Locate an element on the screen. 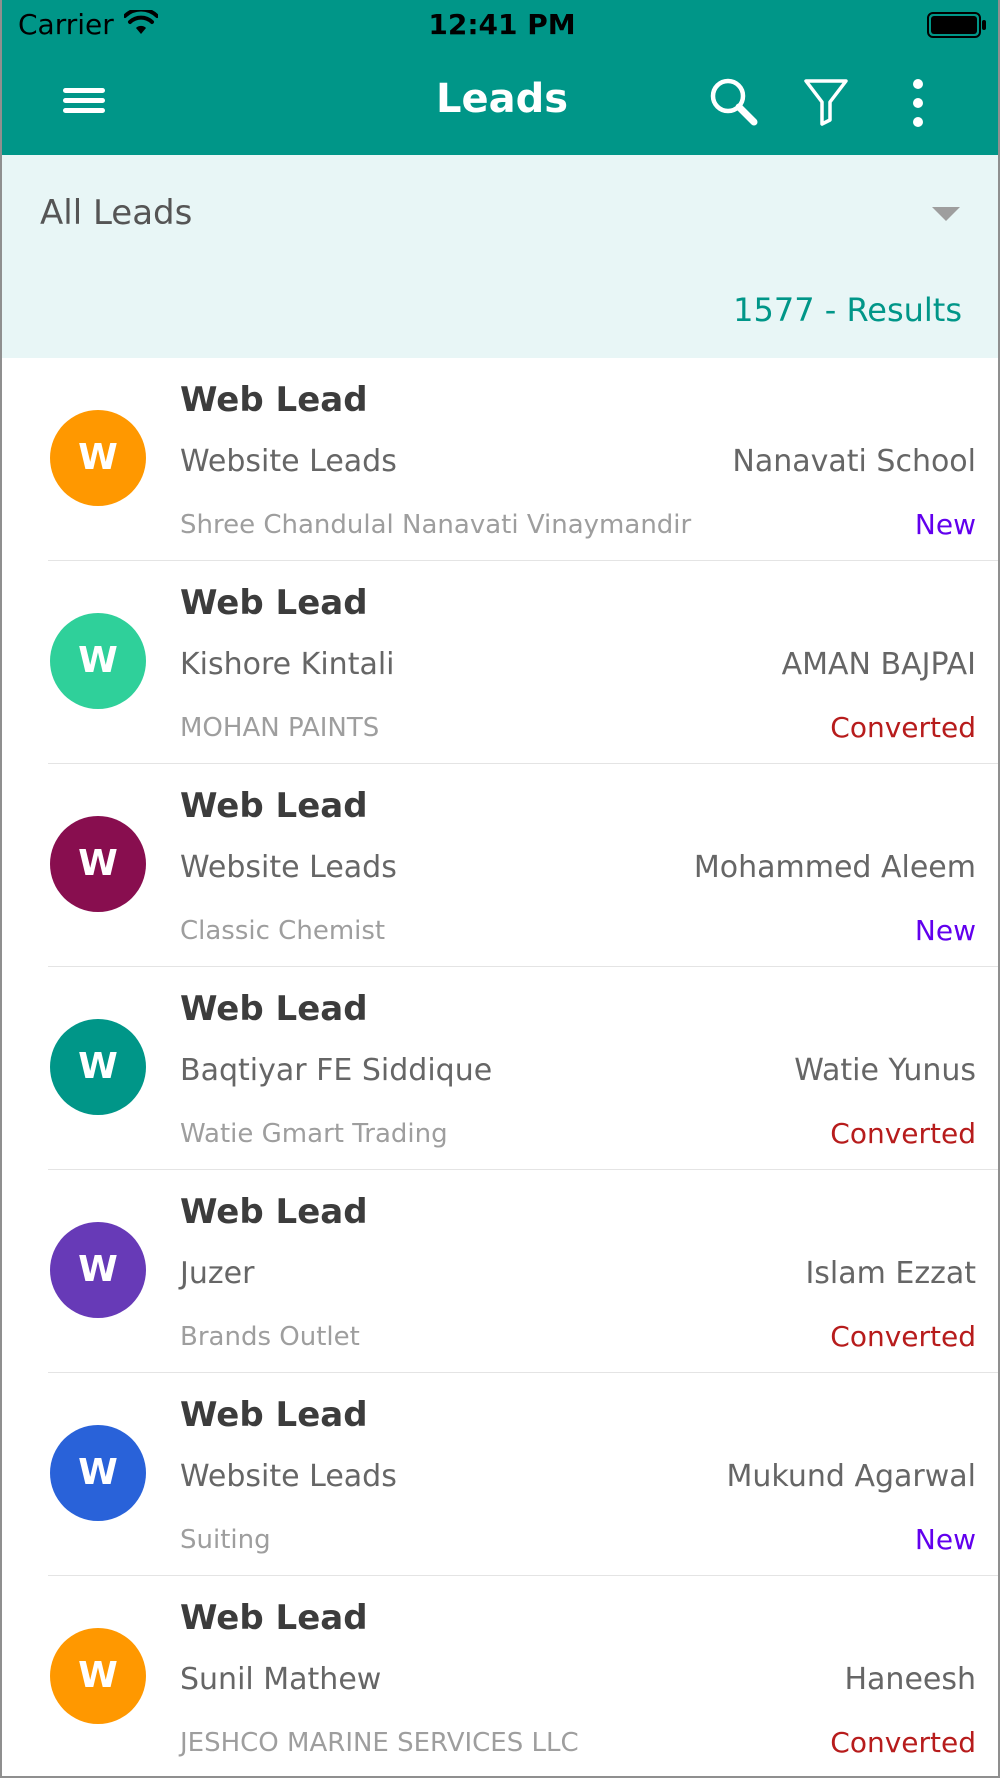  lead-name: Kishore Kintali is located at coordinates (287, 664).